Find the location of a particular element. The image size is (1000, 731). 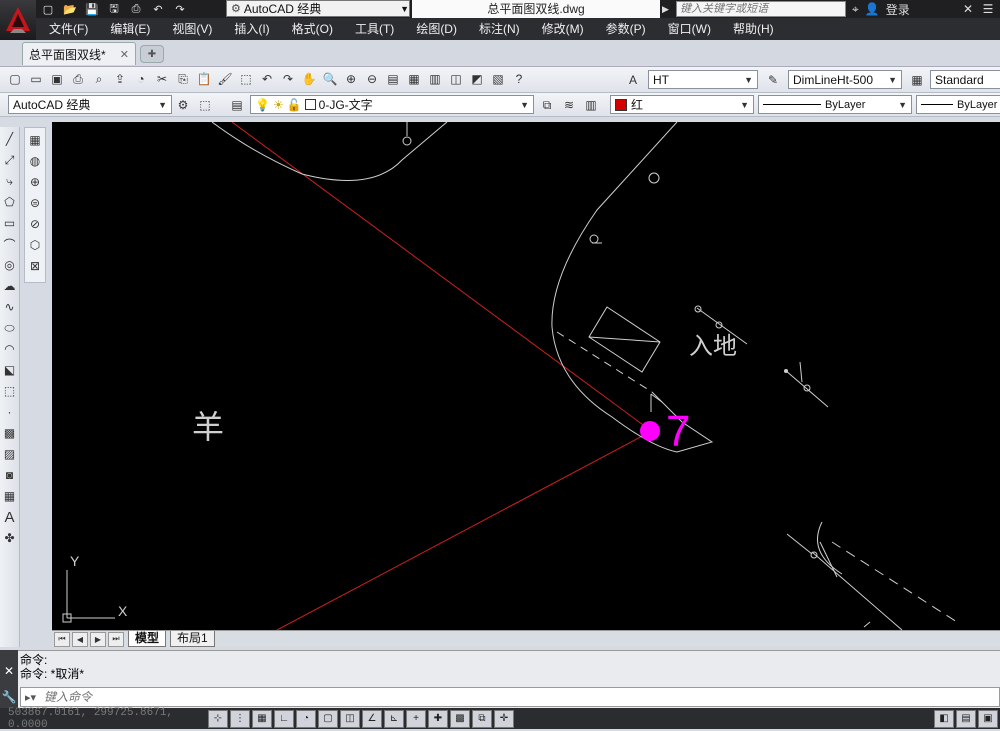

command-line: ▸▾ is located at coordinates (510, 697).